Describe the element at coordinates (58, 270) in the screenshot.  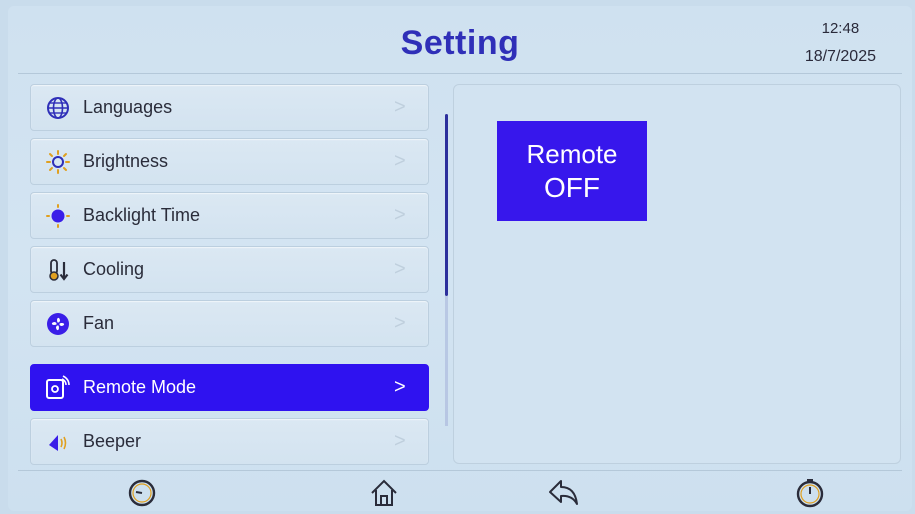
I see `thermometer-icon` at that location.